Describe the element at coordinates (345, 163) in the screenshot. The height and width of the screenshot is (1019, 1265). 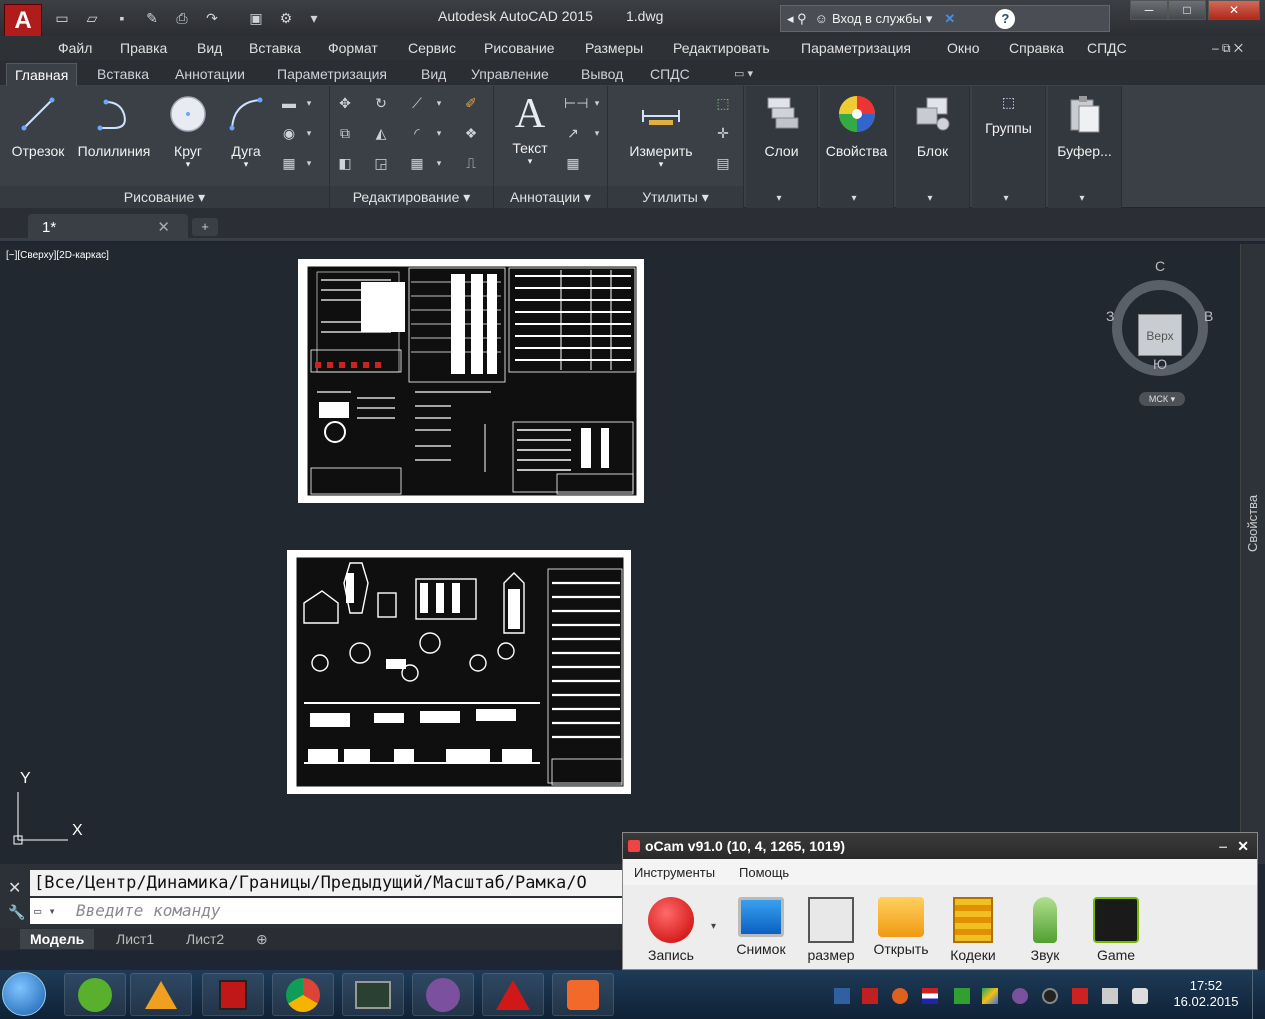
I see `stretch-icon: ◧` at that location.